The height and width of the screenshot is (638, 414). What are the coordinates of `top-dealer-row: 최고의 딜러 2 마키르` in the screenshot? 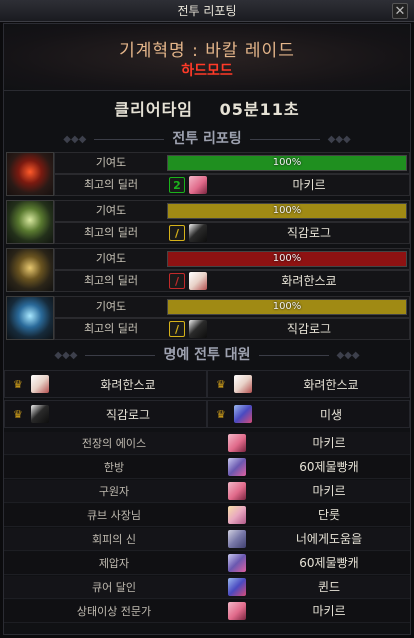 It's located at (232, 185).